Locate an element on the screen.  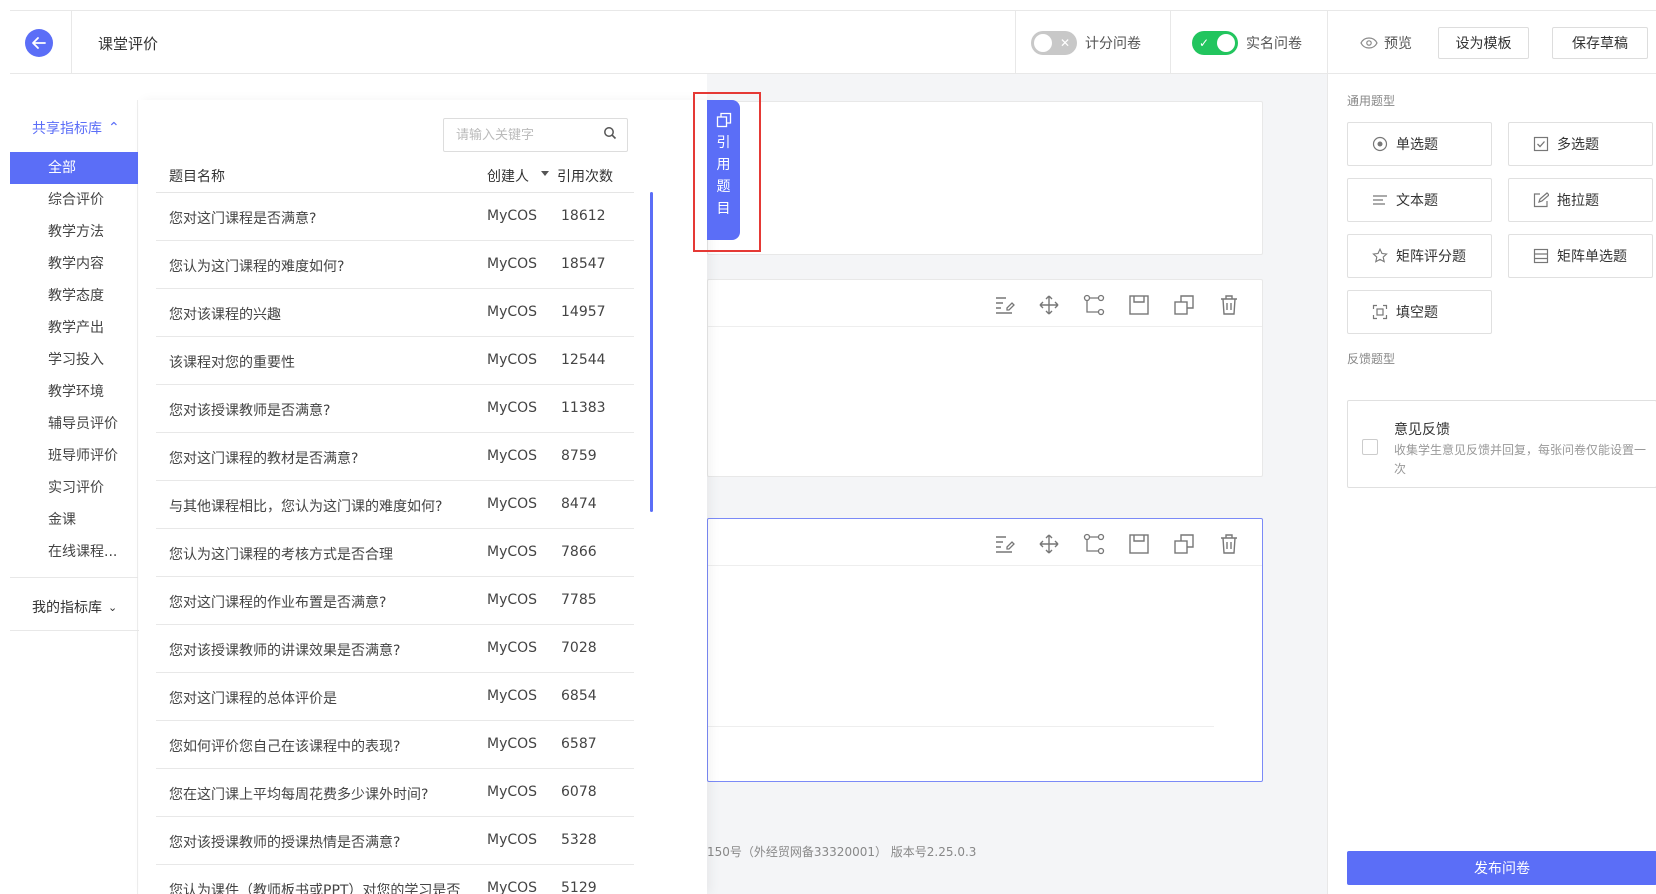
question-name: 您对该授课教师的讲课效果是否满意? is located at coordinates (285, 651).